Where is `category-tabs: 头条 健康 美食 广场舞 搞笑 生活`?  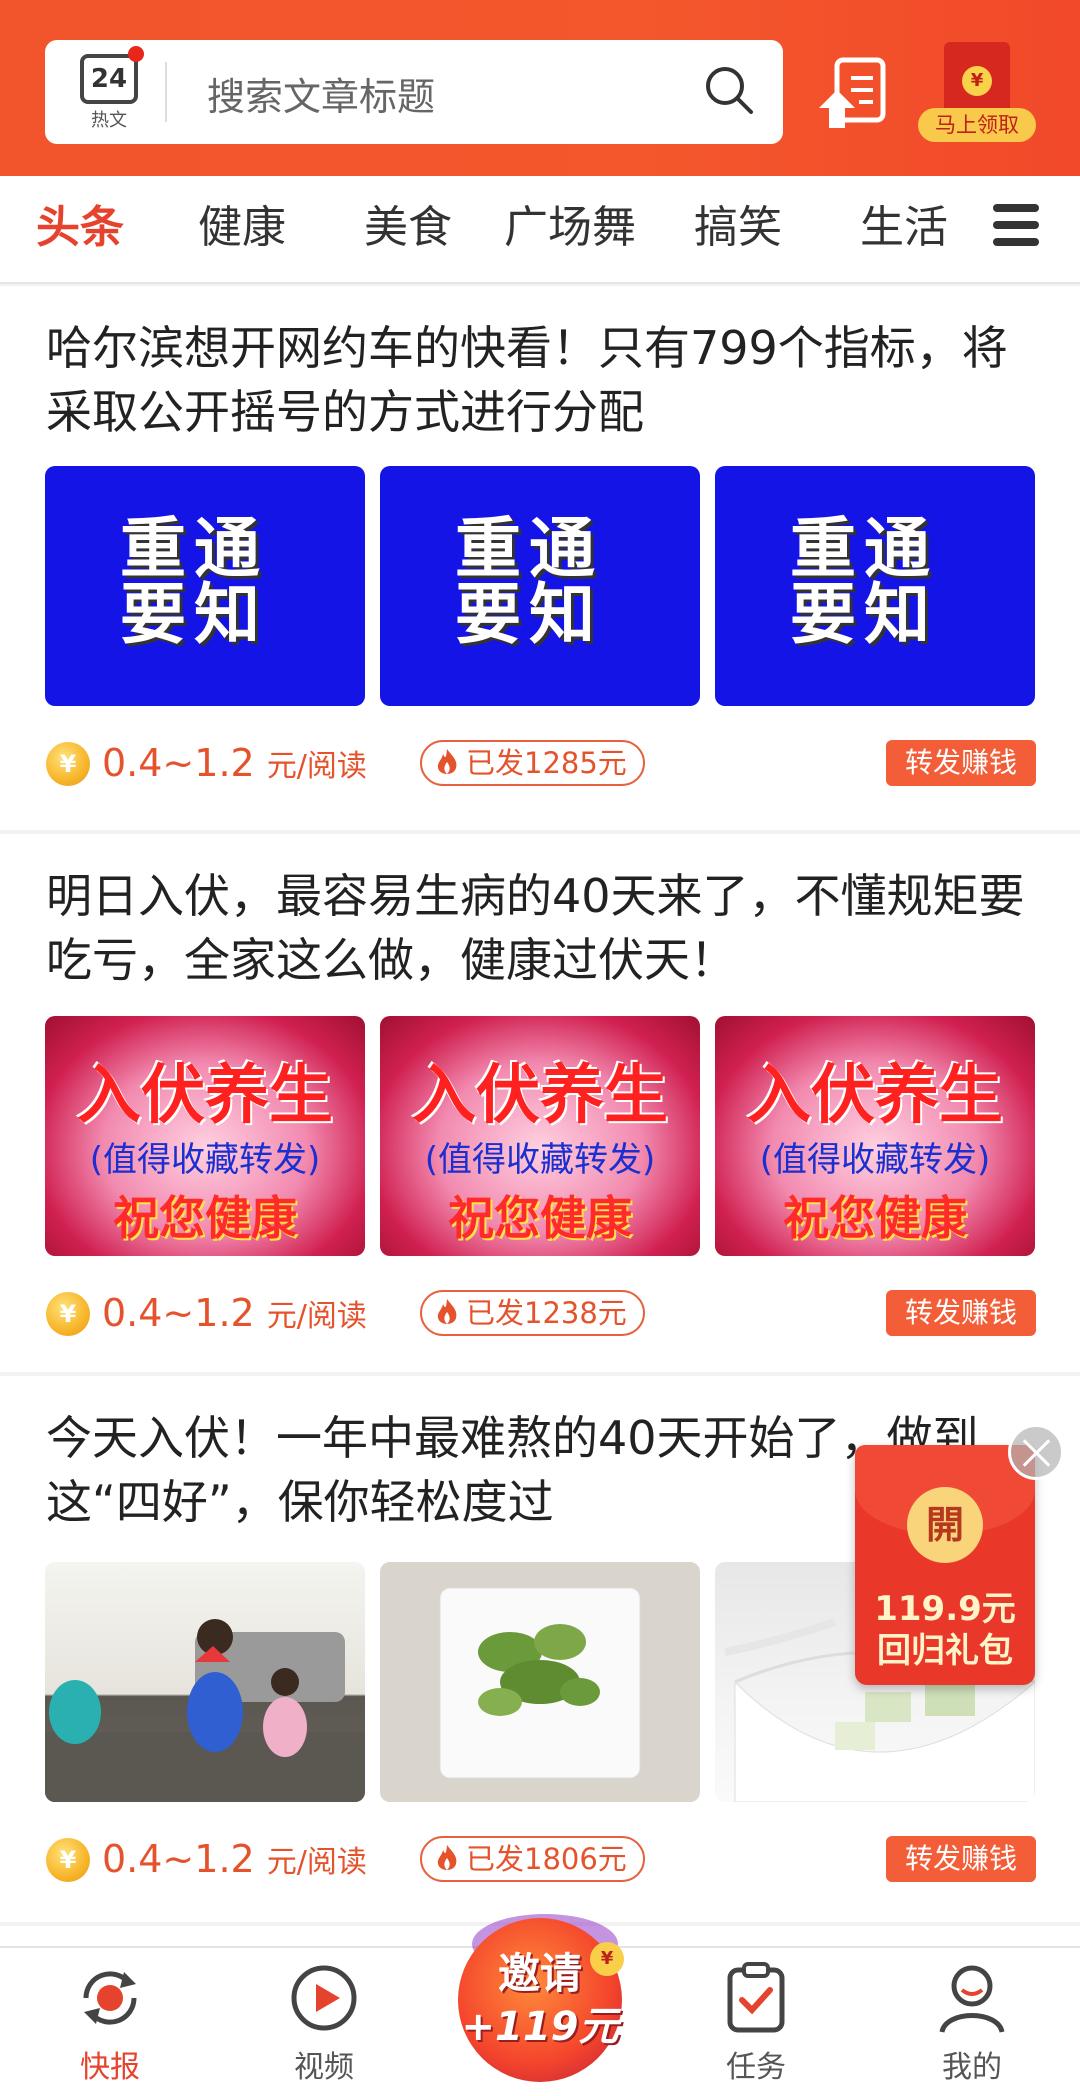
category-tabs: 头条 健康 美食 广场舞 搞笑 生活 is located at coordinates (540, 230).